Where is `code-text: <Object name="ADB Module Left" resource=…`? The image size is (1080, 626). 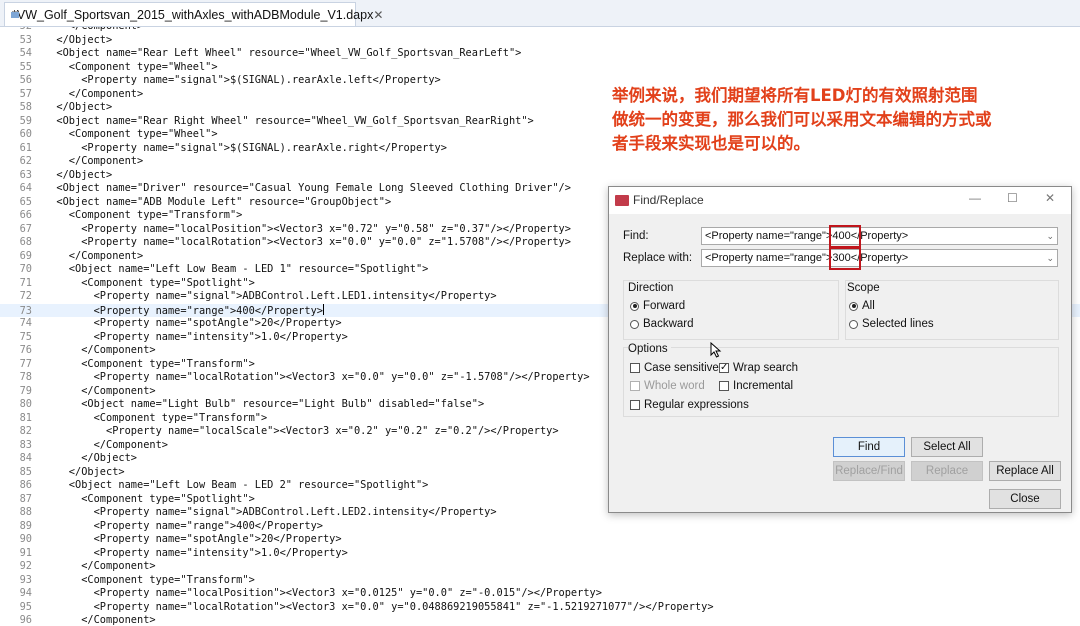
code-text: <Object name="ADB Module Left" resource=… is located at coordinates (218, 201).